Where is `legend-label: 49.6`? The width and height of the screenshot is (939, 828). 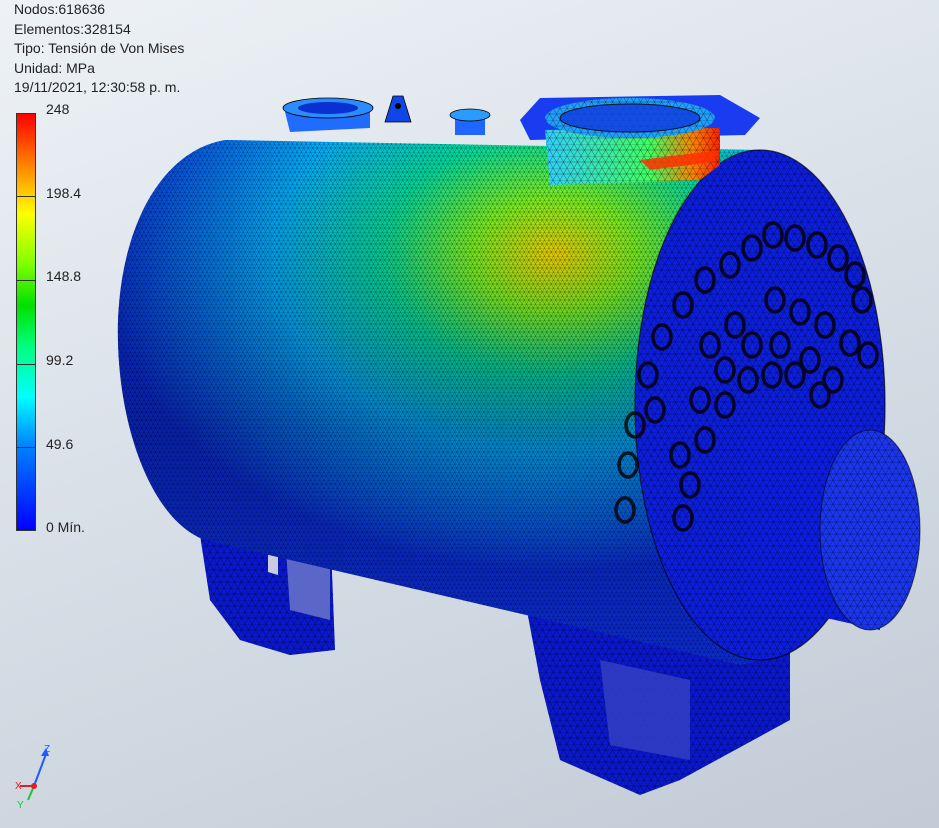
legend-label: 49.6 is located at coordinates (60, 444).